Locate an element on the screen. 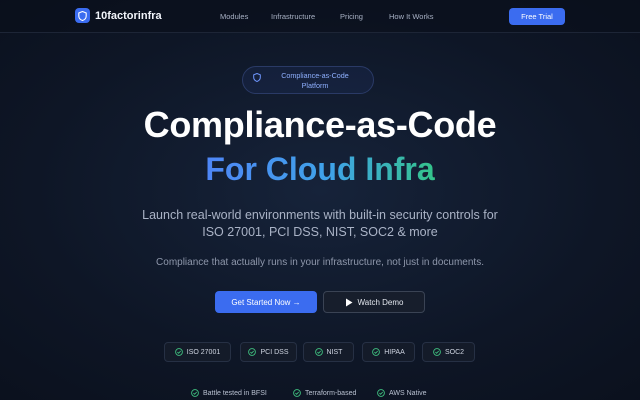 The image size is (640, 400). free-trial-button: Free Trial is located at coordinates (537, 16).